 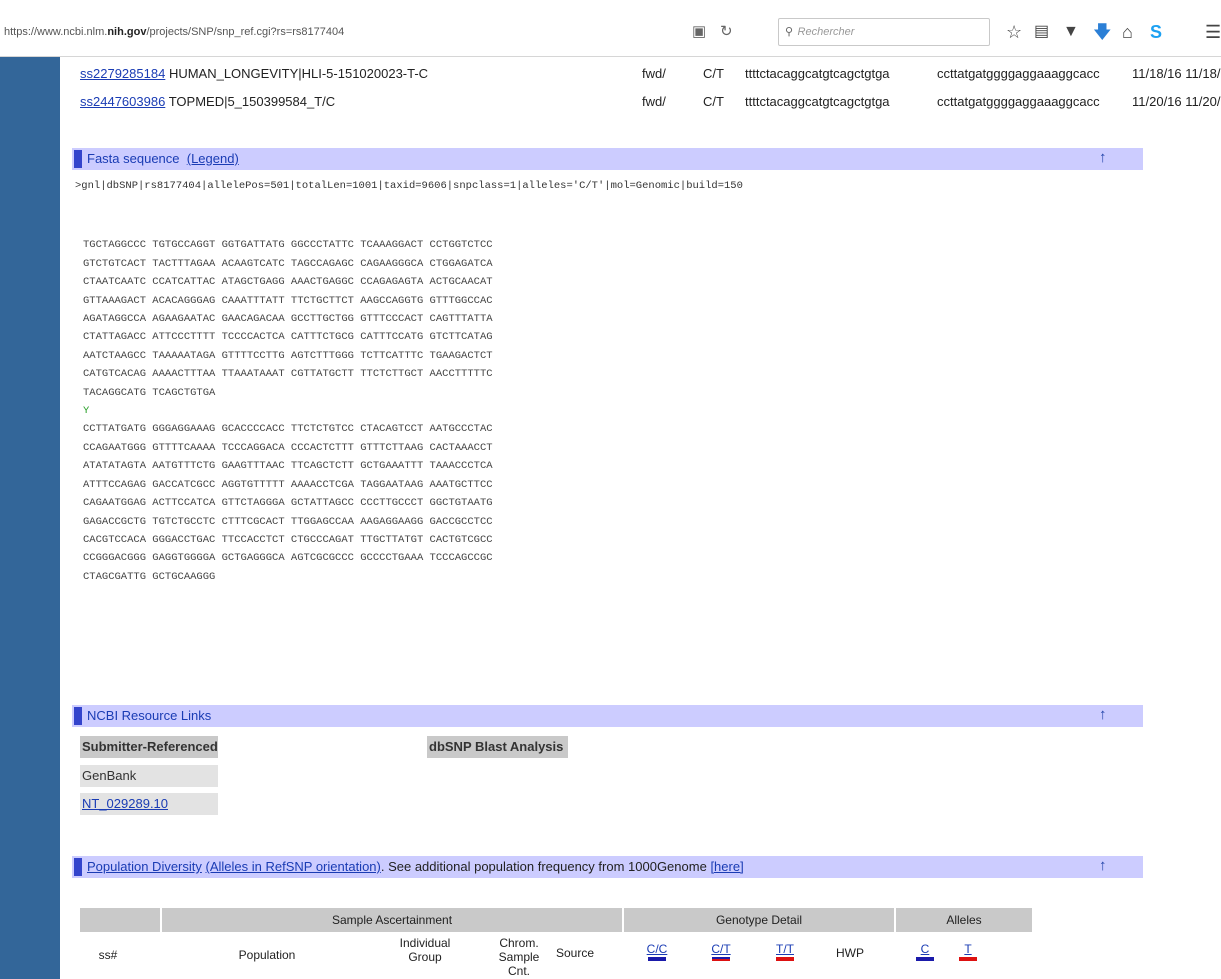 I want to click on reload-icon: ↻, so click(x=726, y=32).